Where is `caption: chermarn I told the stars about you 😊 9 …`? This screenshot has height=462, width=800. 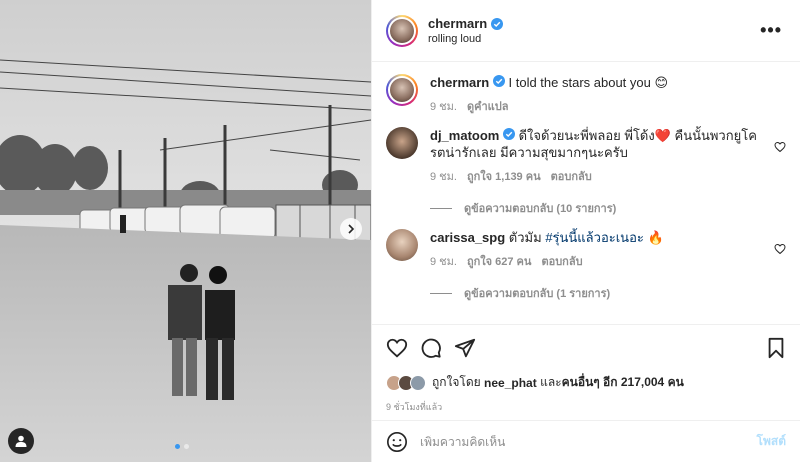
caption: chermarn I told the stars about you 😊 9 … is located at coordinates (586, 94).